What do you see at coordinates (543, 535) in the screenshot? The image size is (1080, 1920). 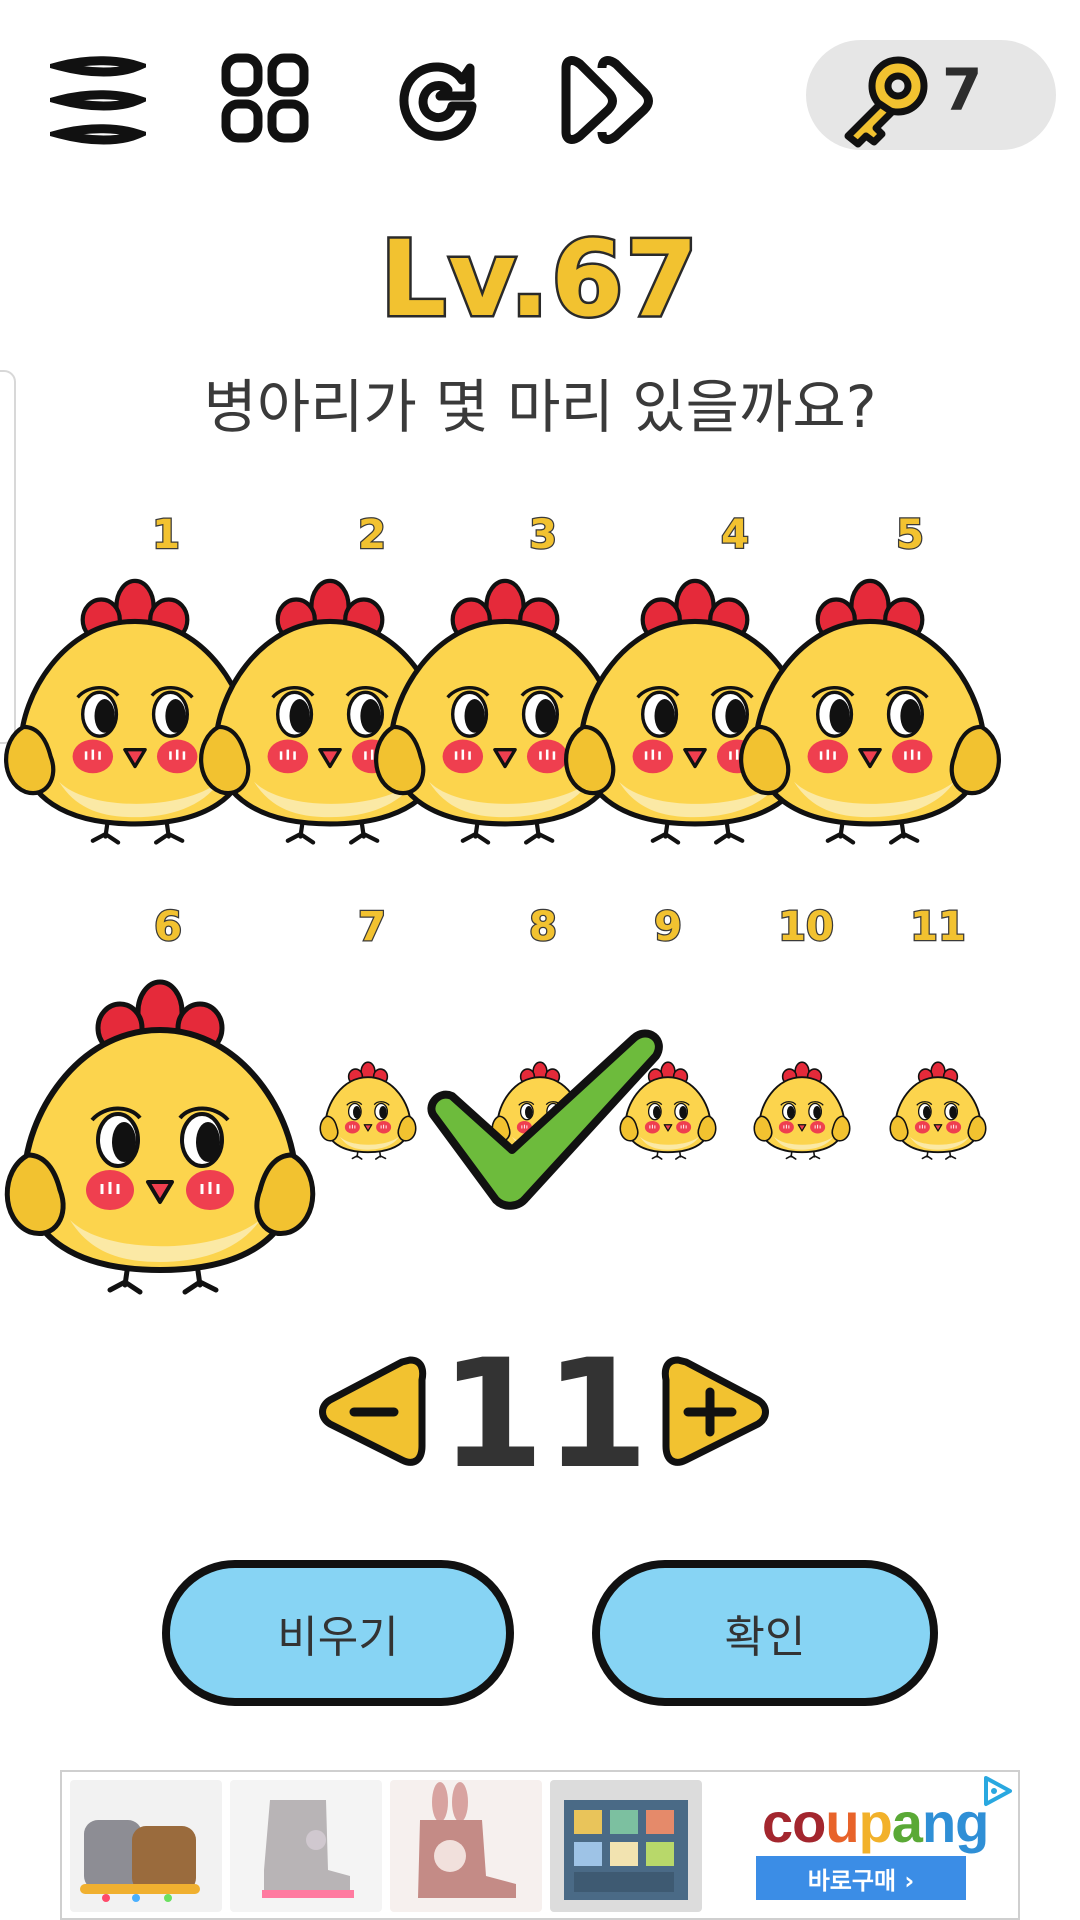 I see `chick-label-3: 3` at bounding box center [543, 535].